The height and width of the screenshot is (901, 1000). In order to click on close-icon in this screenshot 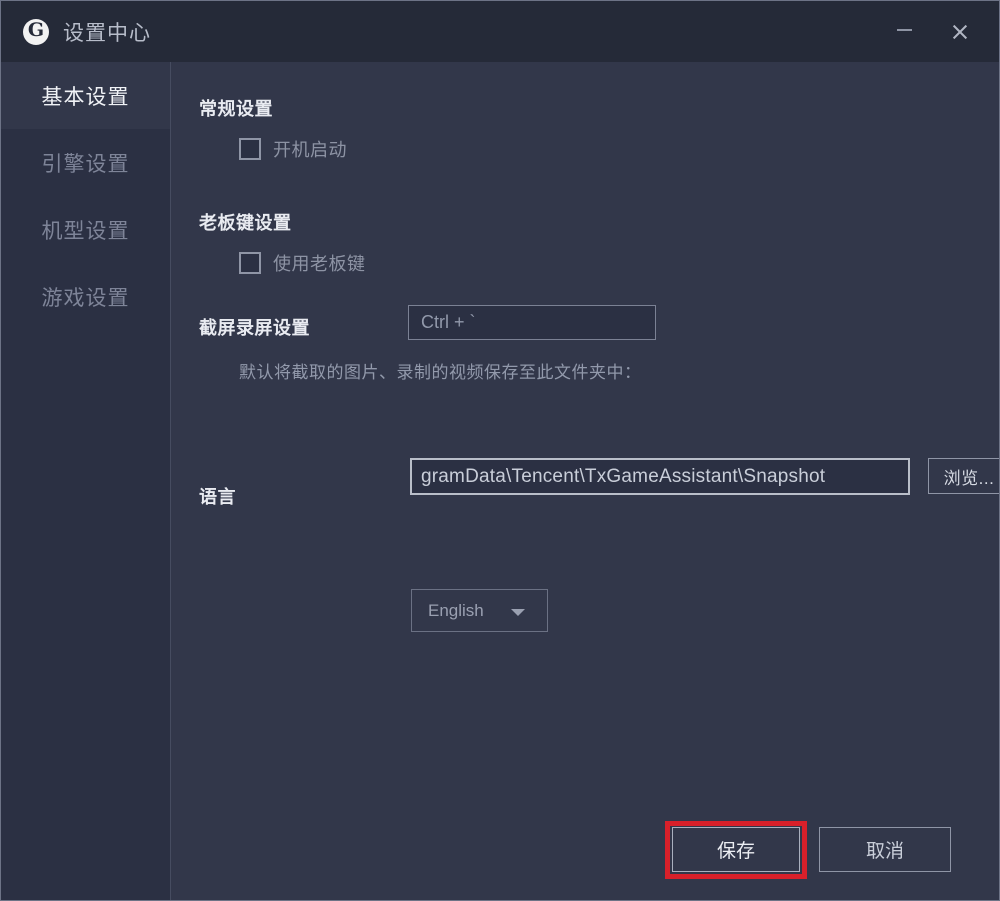, I will do `click(960, 32)`.